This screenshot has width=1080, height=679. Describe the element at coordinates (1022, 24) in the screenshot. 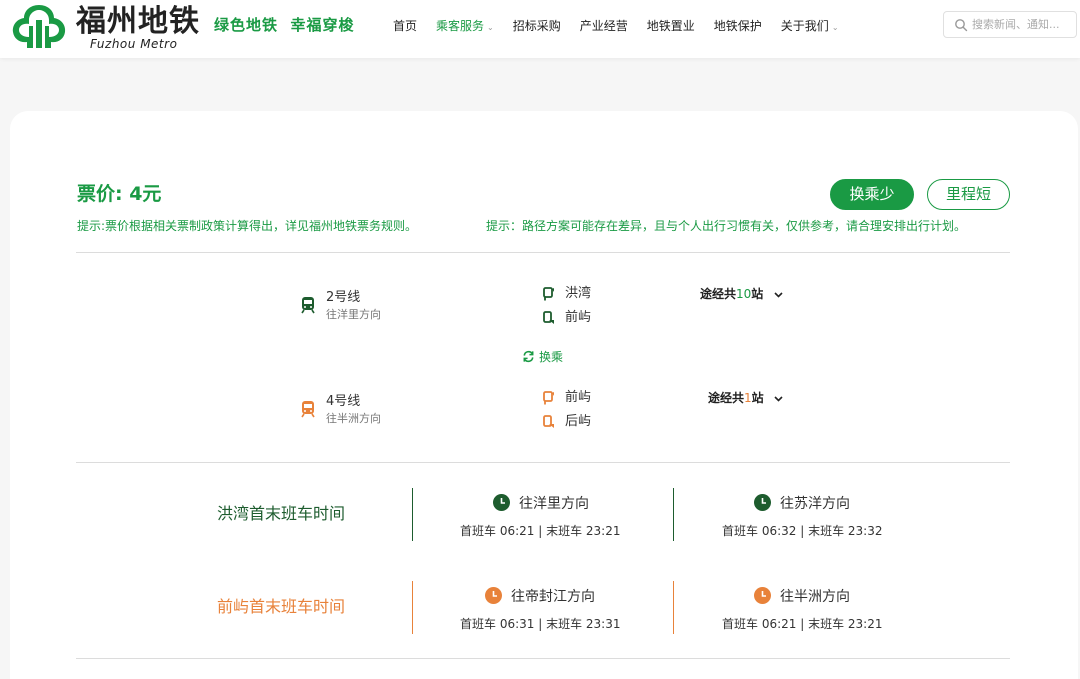

I see `search-input` at that location.